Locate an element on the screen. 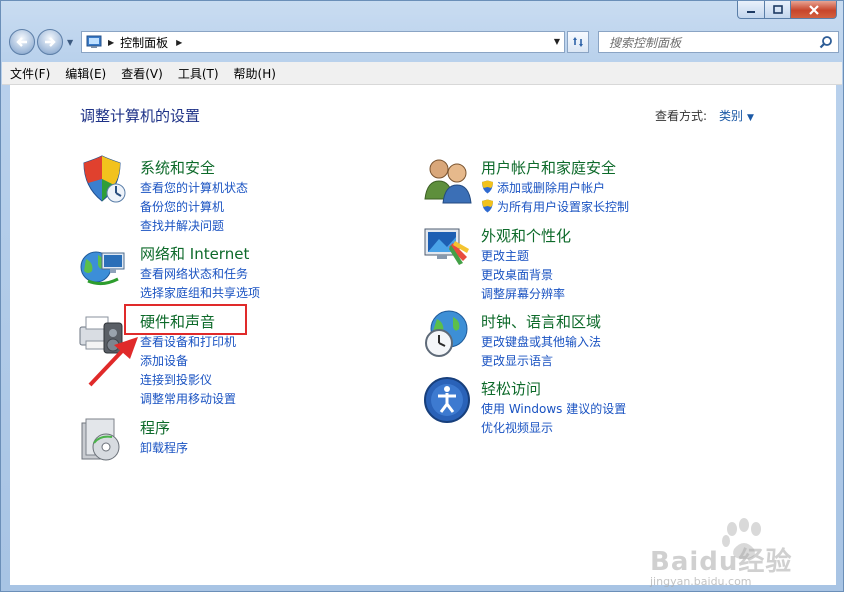  shield-icon is located at coordinates (103, 180).